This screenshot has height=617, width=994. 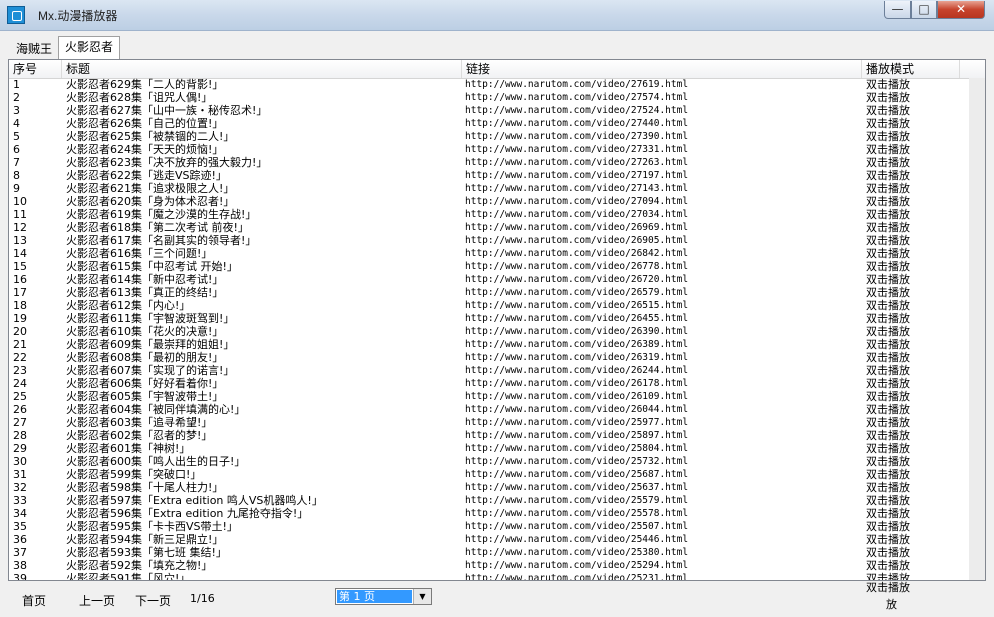 What do you see at coordinates (911, 69) in the screenshot?
I see `column-header-mode: 播放模式` at bounding box center [911, 69].